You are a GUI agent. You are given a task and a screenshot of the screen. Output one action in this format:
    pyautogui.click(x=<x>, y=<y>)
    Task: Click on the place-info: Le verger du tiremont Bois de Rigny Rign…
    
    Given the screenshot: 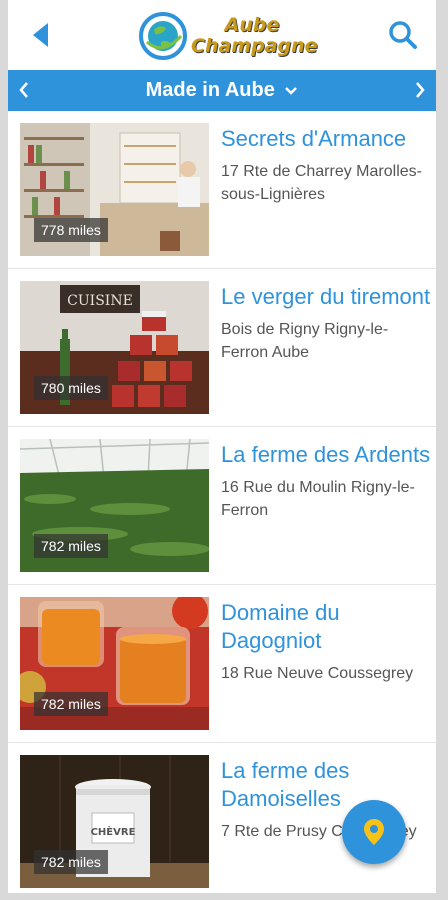 What is the action you would take?
    pyautogui.click(x=326, y=323)
    